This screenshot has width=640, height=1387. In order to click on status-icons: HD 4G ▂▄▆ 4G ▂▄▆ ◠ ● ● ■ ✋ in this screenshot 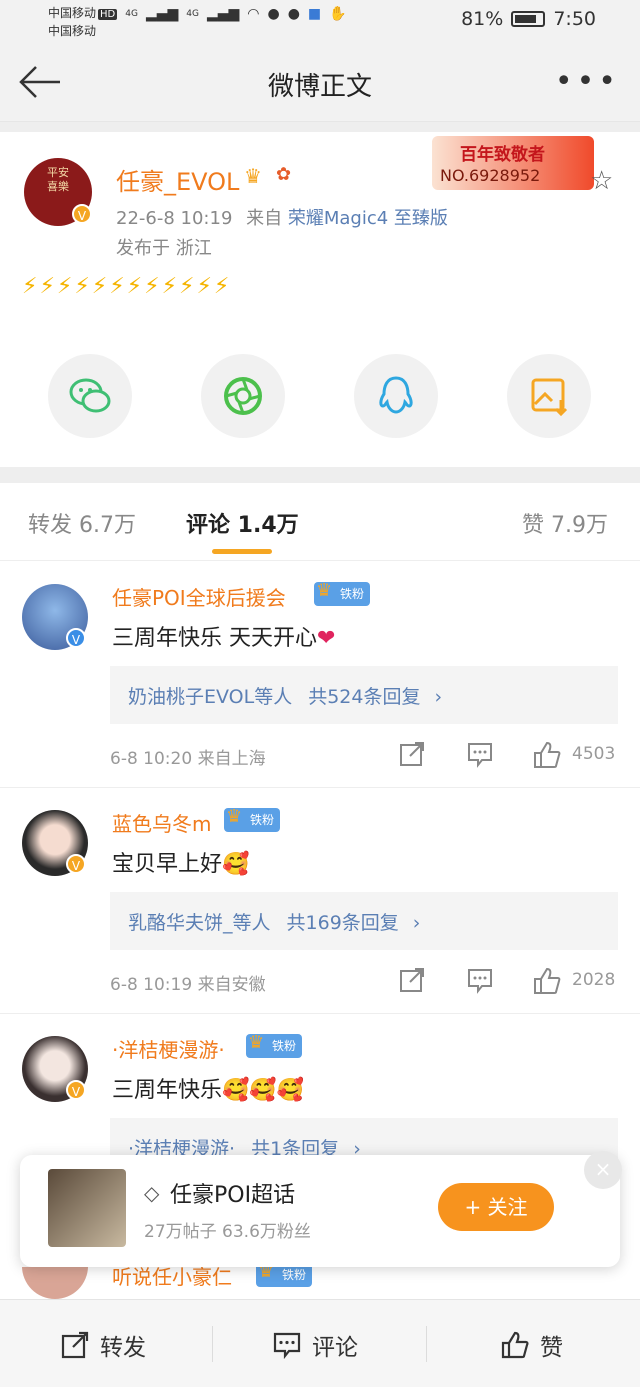, I will do `click(222, 14)`.